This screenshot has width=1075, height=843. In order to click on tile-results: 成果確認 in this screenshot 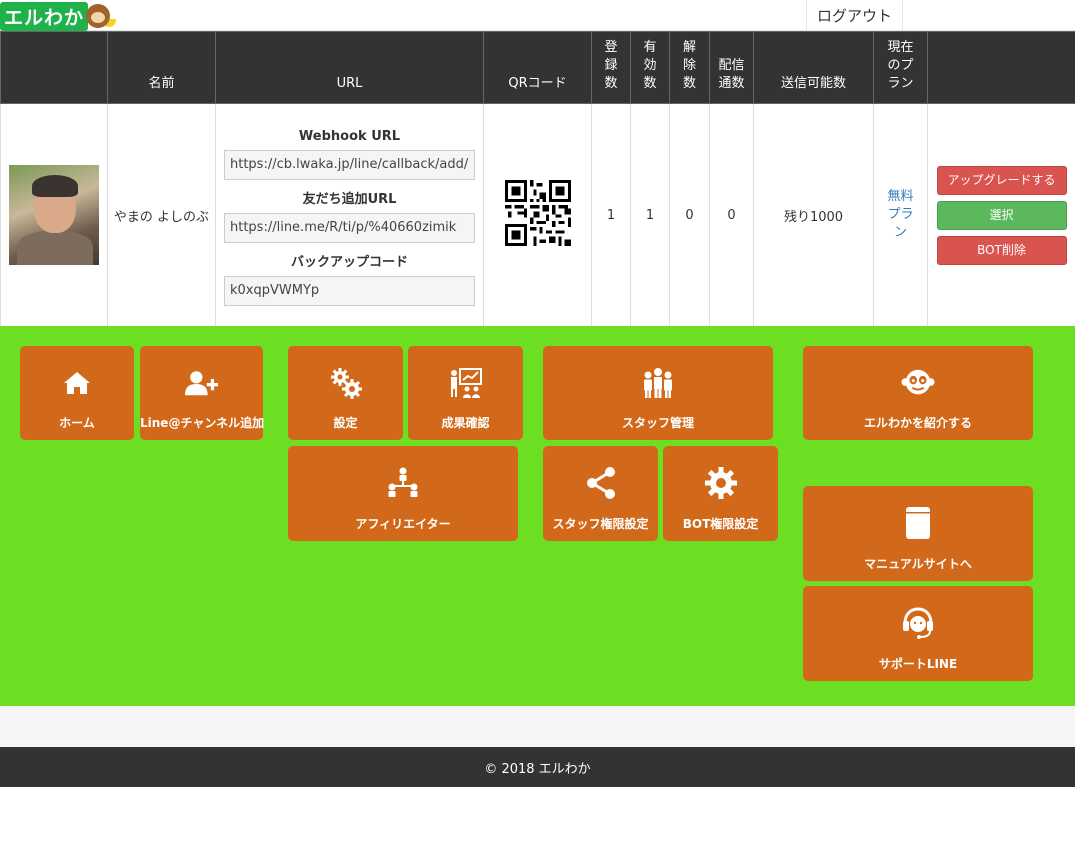, I will do `click(465, 393)`.